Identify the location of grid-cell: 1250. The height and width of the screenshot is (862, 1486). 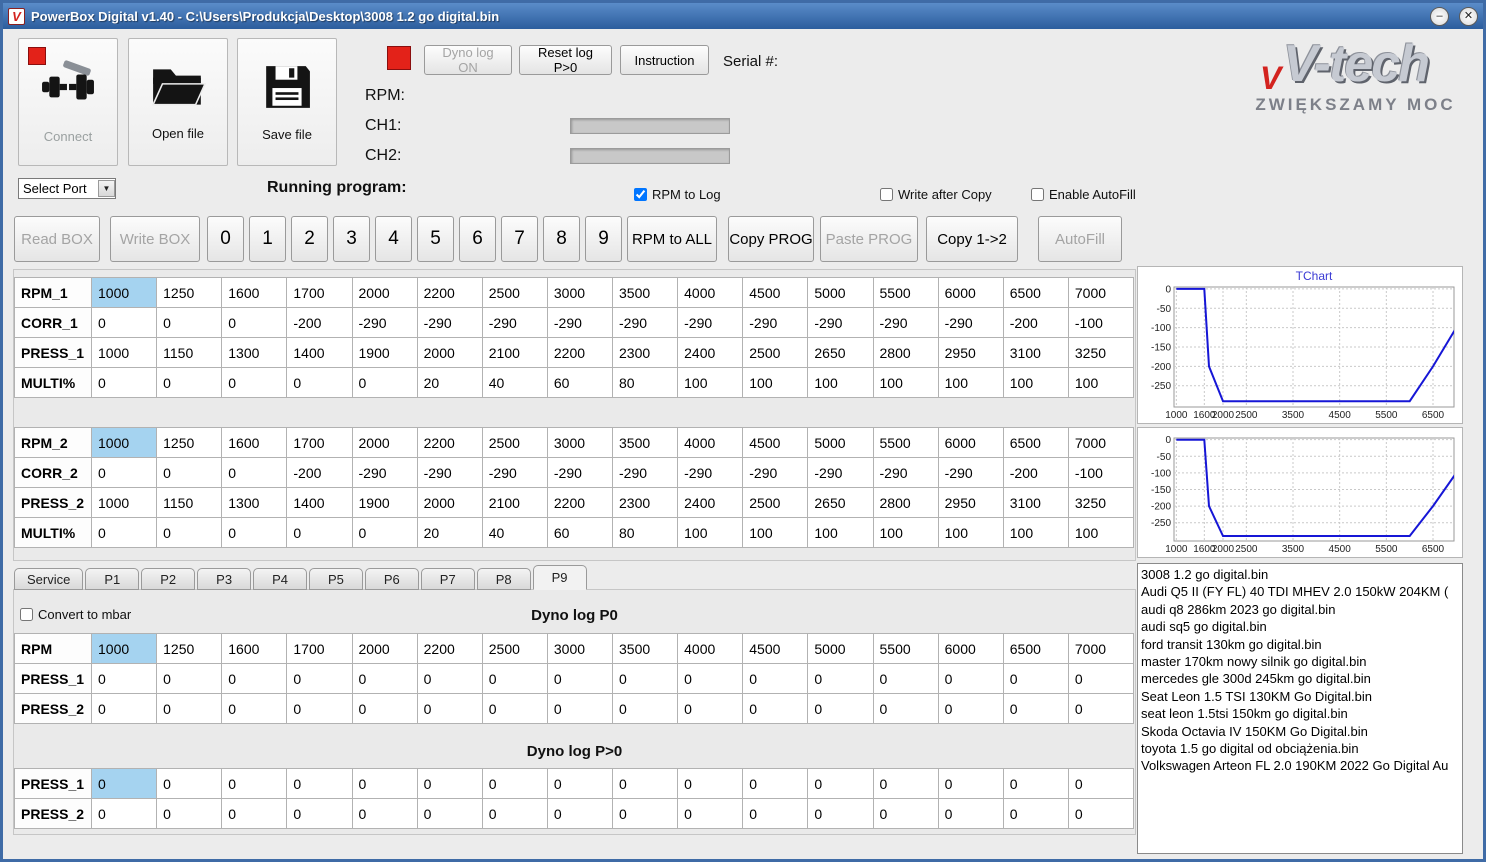
(189, 442).